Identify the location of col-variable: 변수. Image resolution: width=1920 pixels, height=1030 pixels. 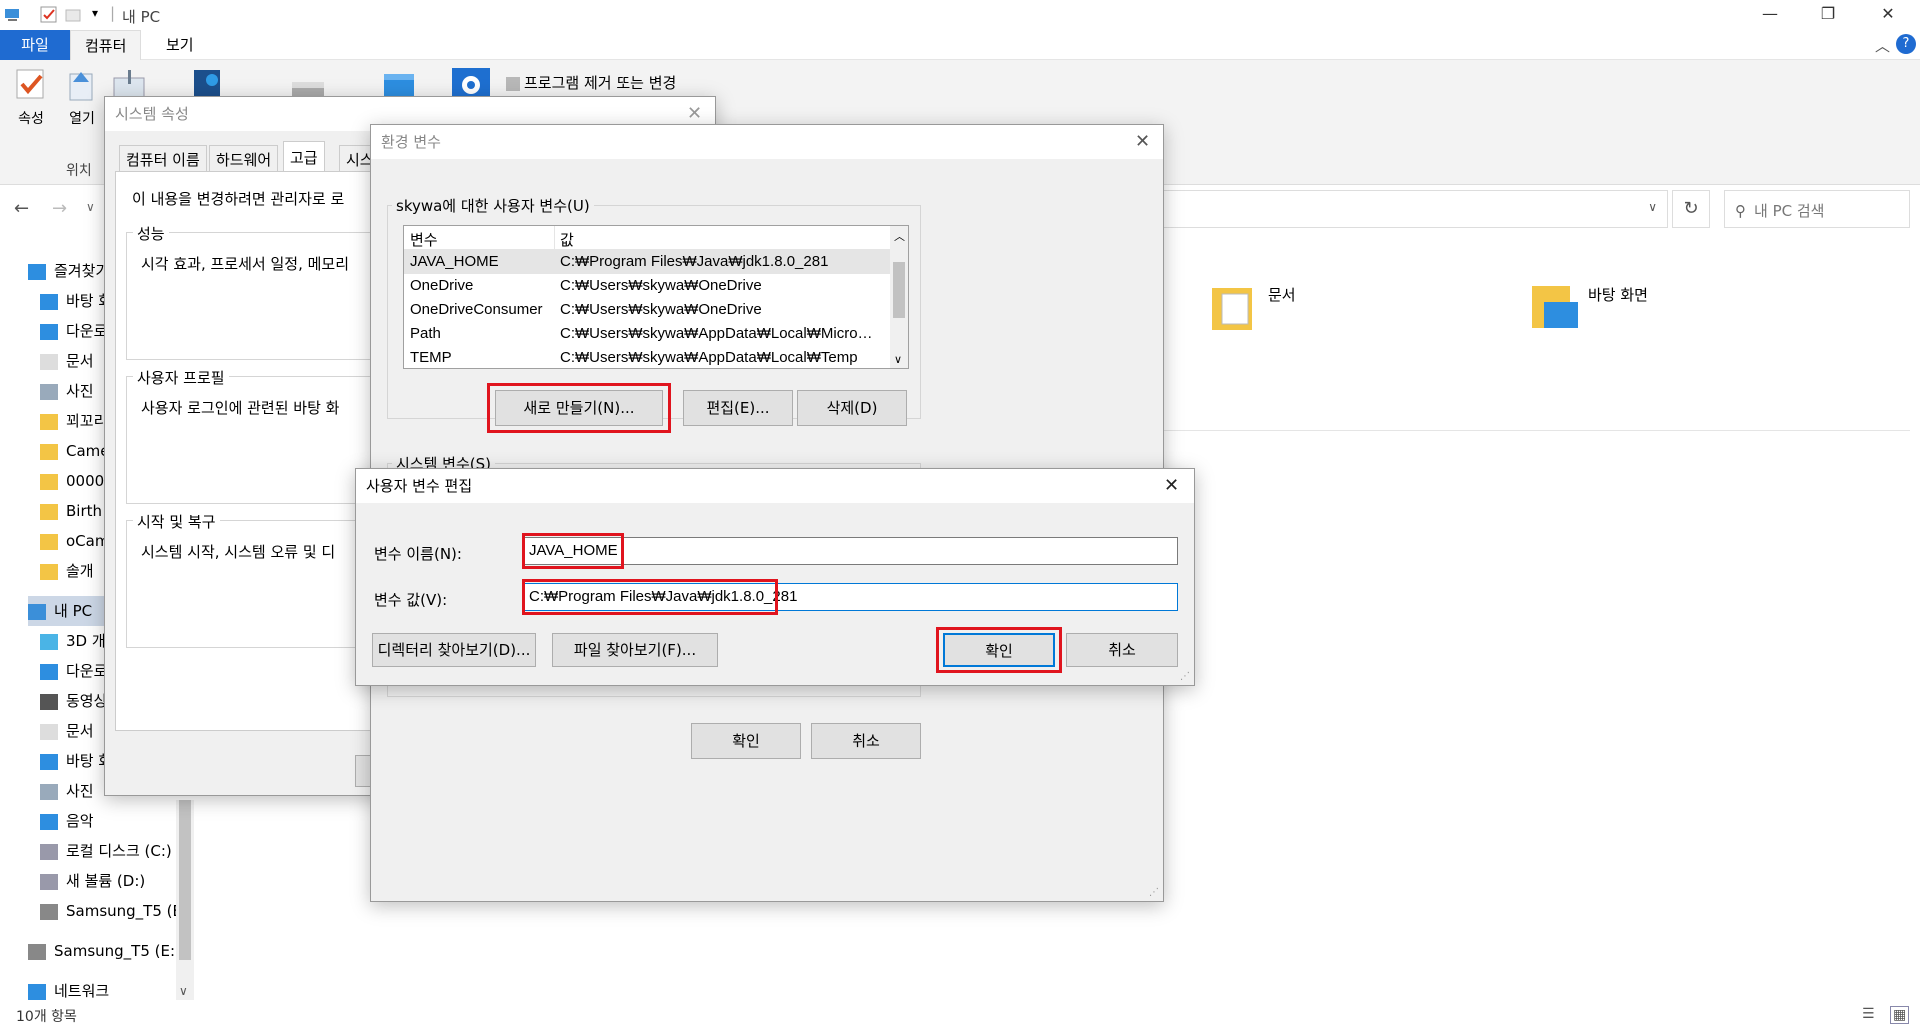
(424, 239).